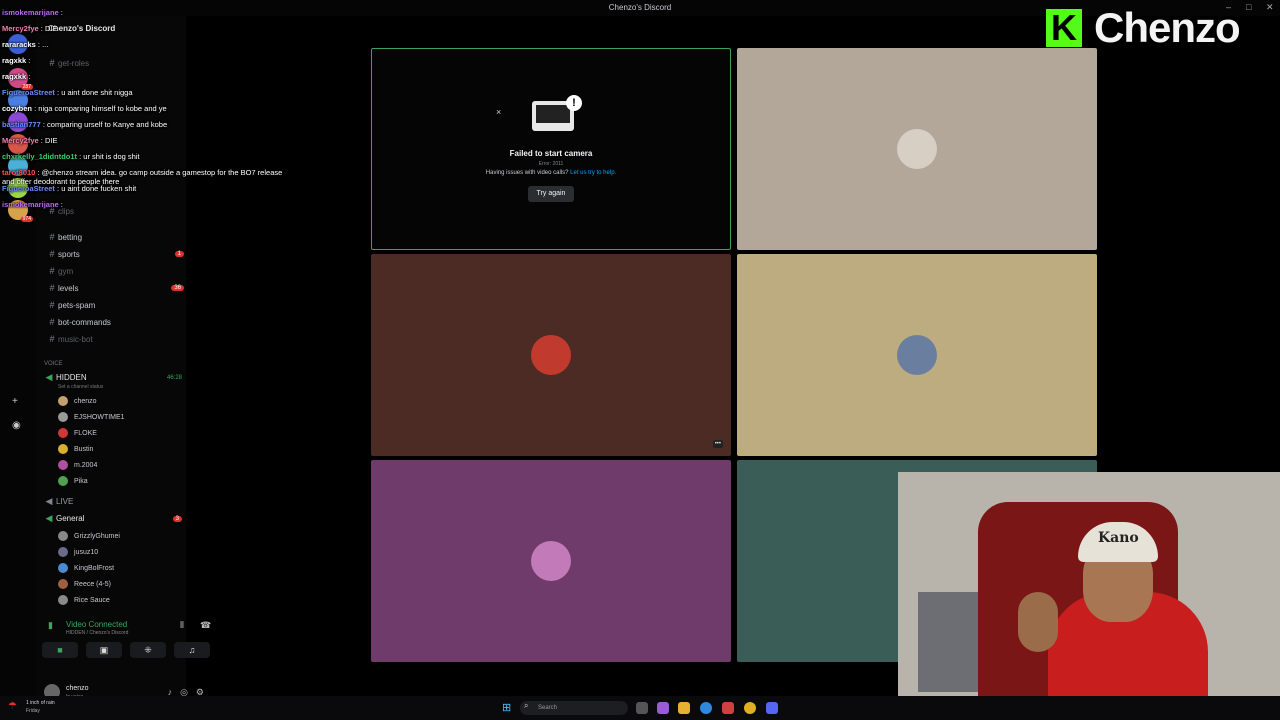  Describe the element at coordinates (508, 708) in the screenshot. I see `windows-start-icon: ⊞` at that location.